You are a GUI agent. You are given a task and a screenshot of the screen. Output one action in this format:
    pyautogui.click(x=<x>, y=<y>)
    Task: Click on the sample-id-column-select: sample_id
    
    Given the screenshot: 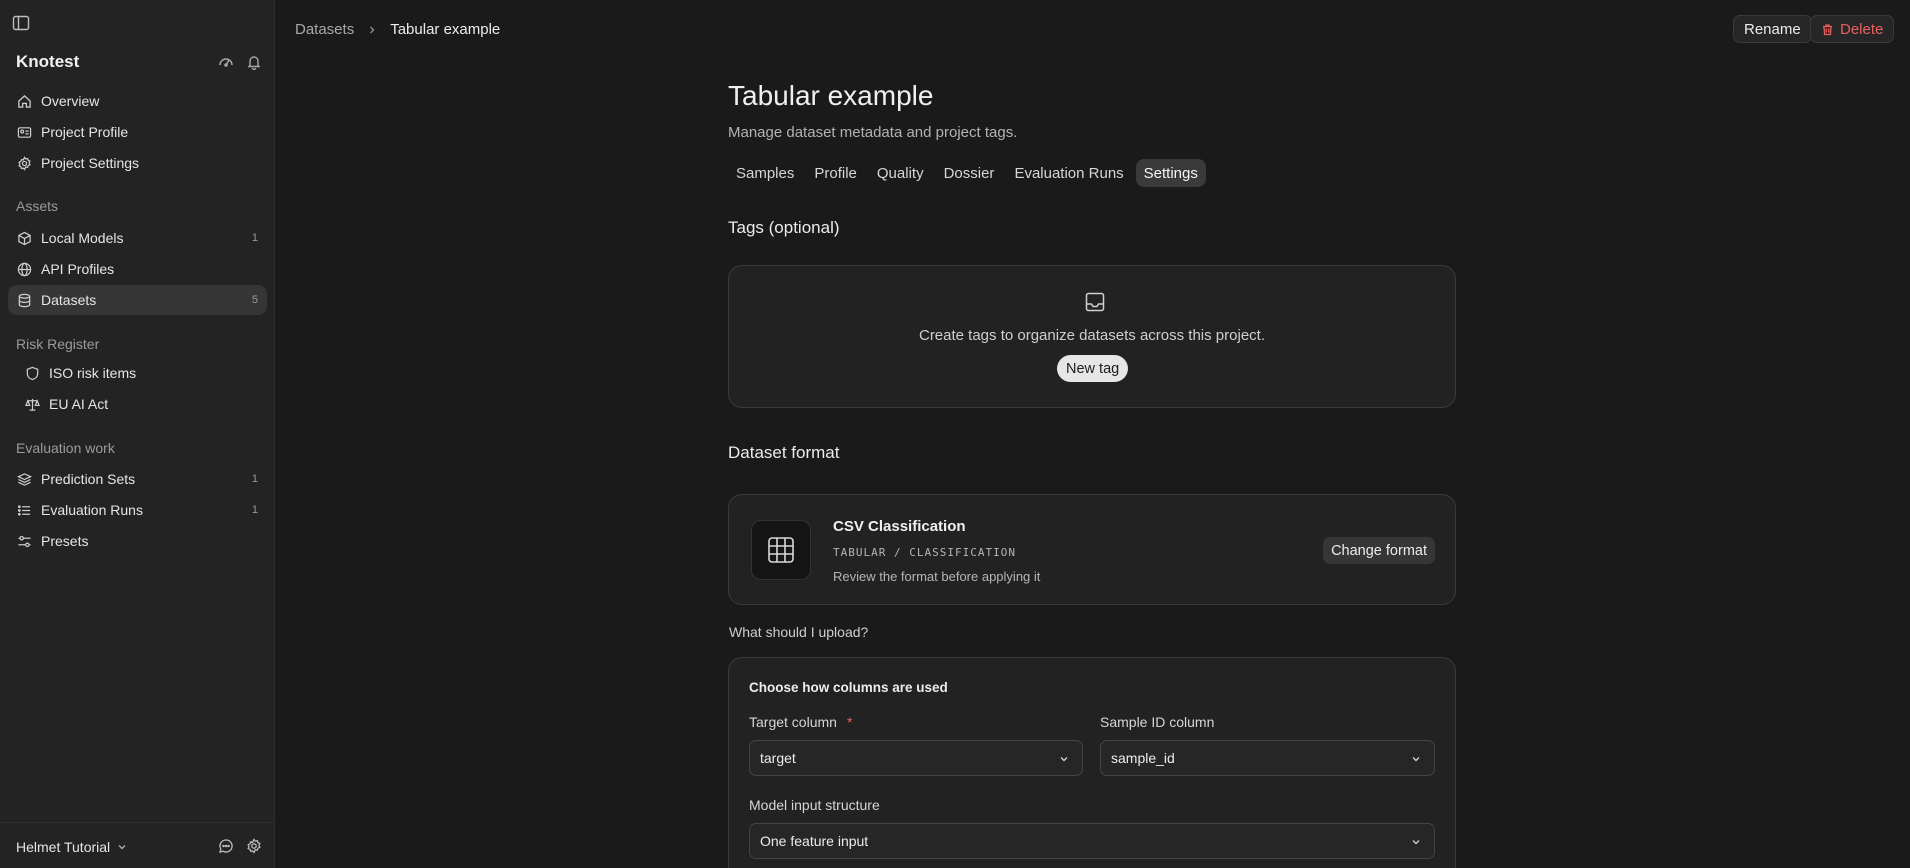 What is the action you would take?
    pyautogui.click(x=1267, y=758)
    